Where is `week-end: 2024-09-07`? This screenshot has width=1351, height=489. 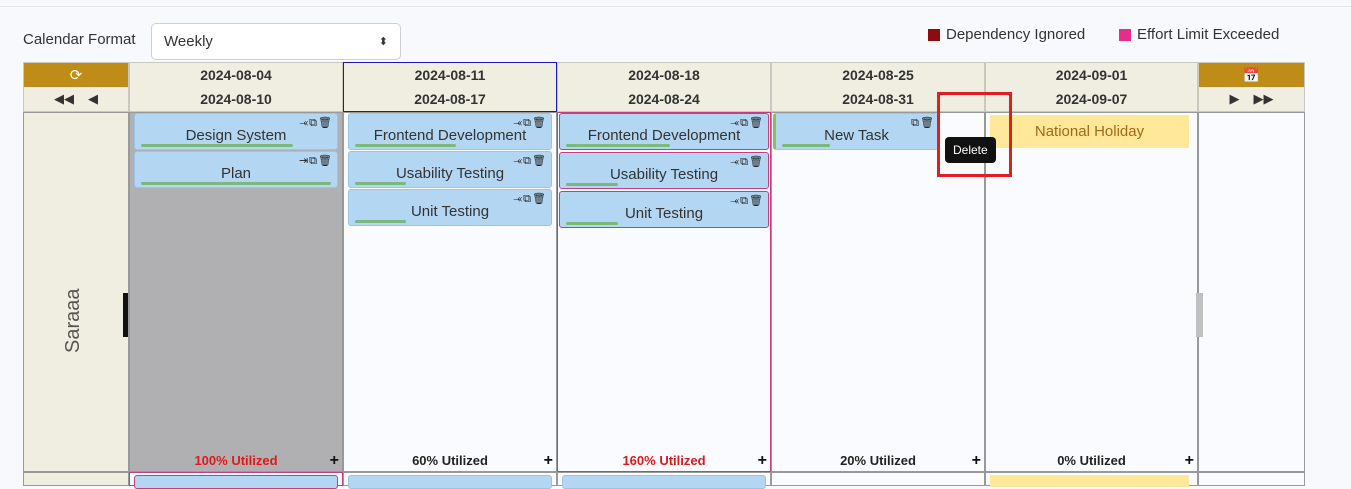
week-end: 2024-09-07 is located at coordinates (1091, 99).